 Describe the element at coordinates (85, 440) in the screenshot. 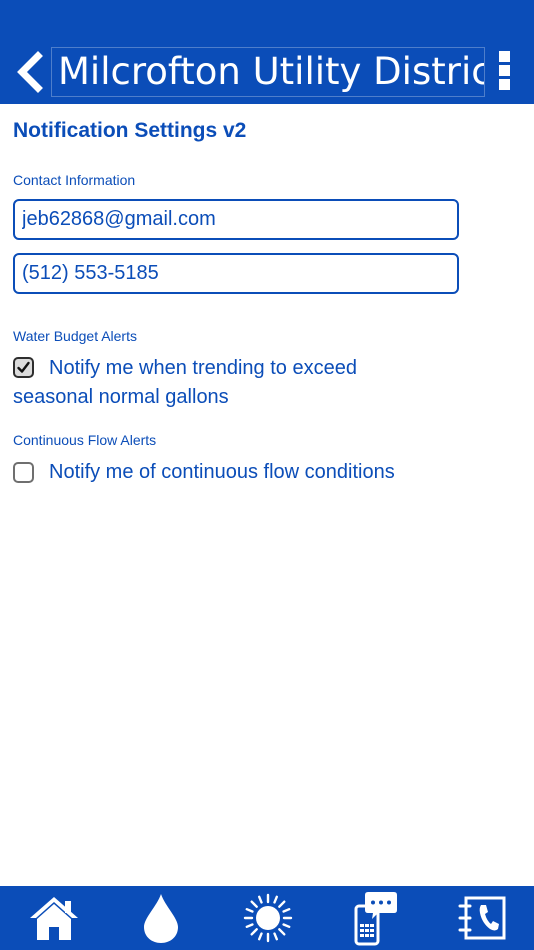

I see `continuous-flow-alerts-label: Continuous Flow Alerts` at that location.